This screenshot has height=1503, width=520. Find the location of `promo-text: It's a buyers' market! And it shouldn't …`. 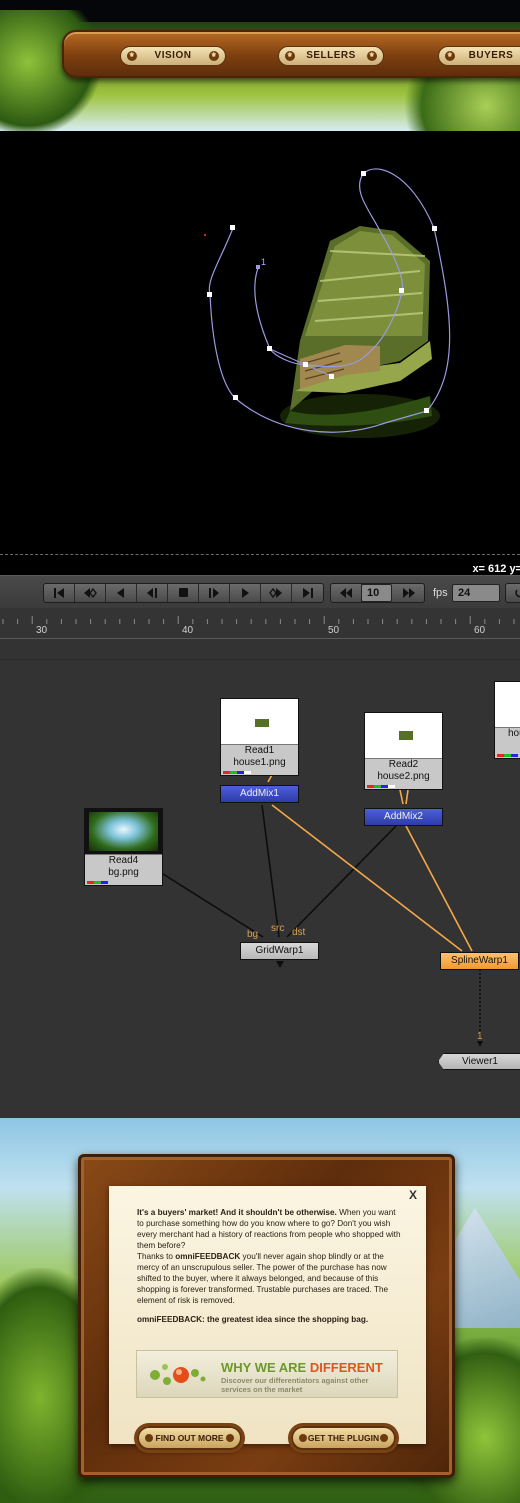

promo-text: It's a buyers' market! And it shouldn't … is located at coordinates (269, 1266).